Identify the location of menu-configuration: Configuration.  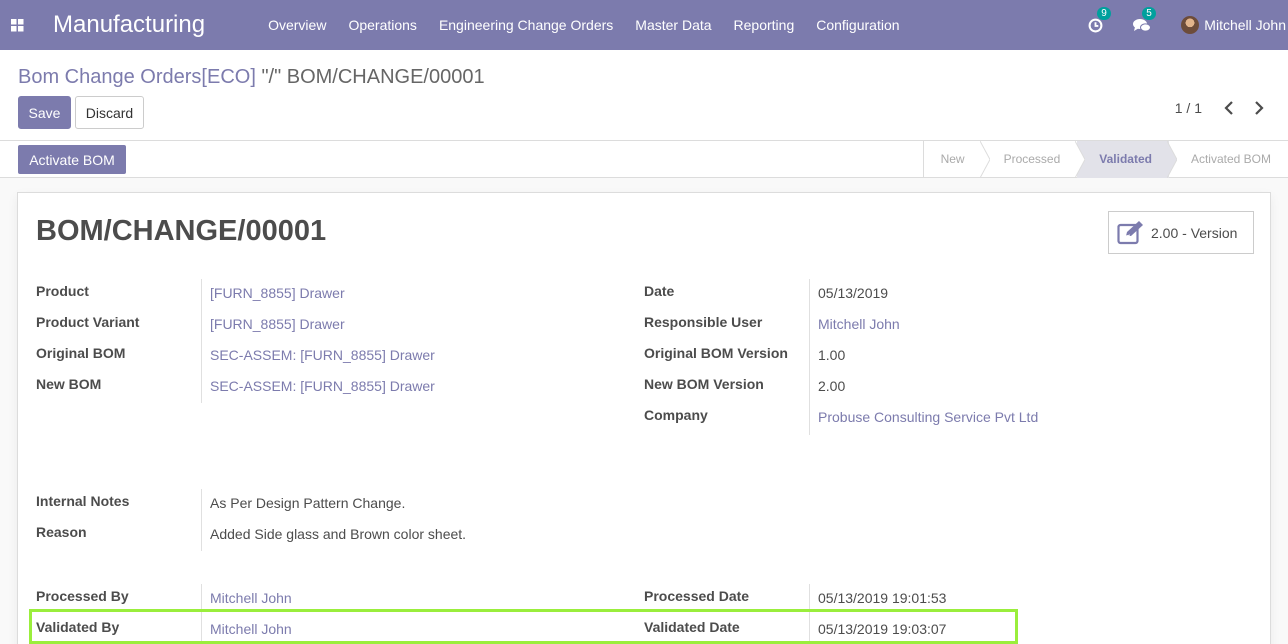
(857, 25).